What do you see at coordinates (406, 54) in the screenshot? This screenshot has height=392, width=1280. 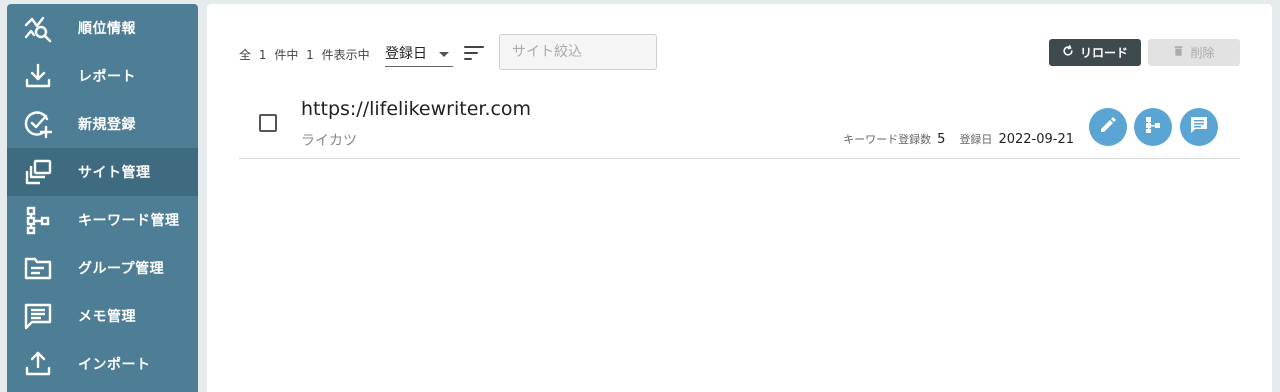 I see `sort-value: 登録日` at bounding box center [406, 54].